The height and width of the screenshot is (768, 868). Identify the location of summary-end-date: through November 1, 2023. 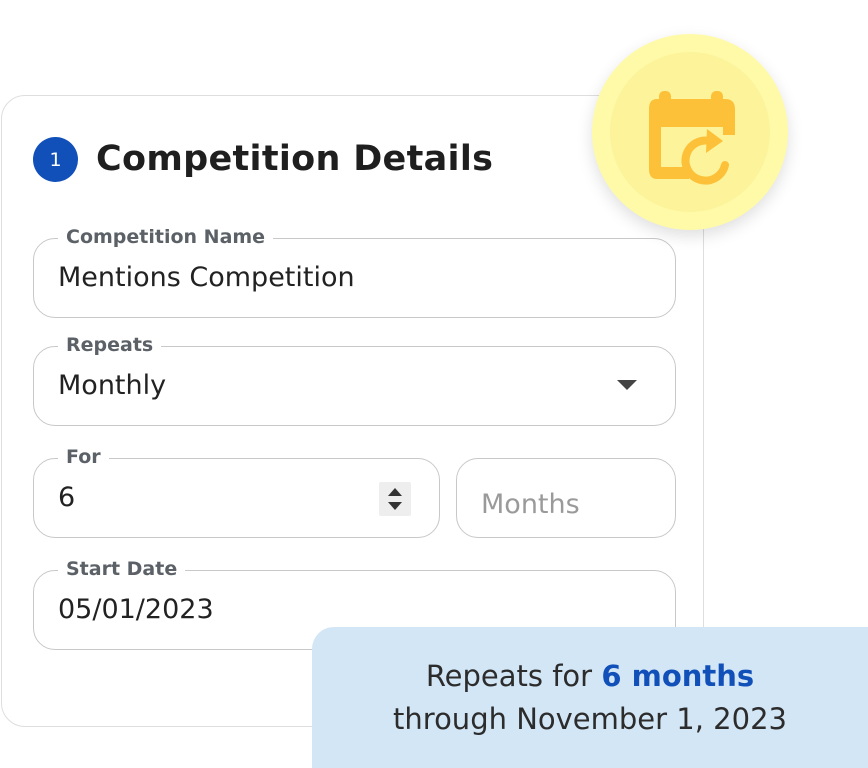
(590, 719).